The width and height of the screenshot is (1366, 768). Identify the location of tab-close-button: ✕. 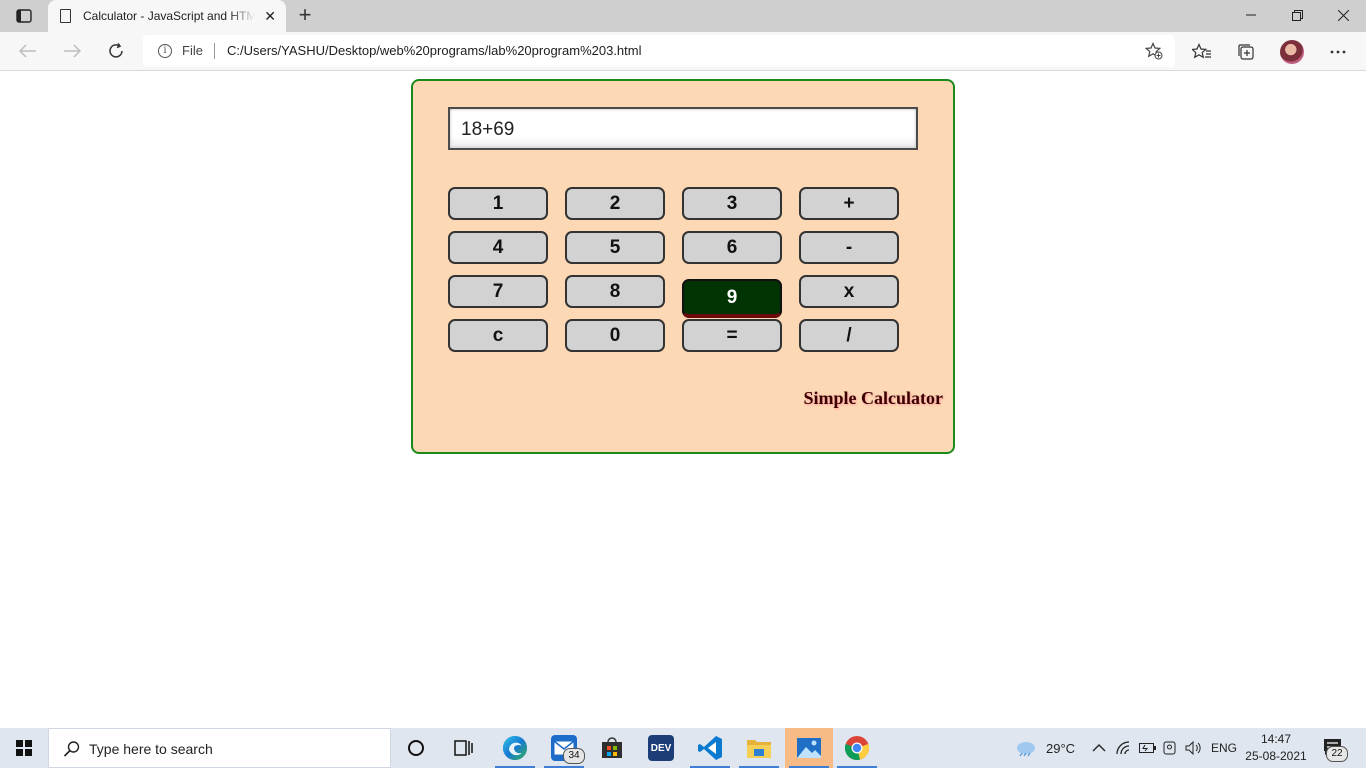
(270, 16).